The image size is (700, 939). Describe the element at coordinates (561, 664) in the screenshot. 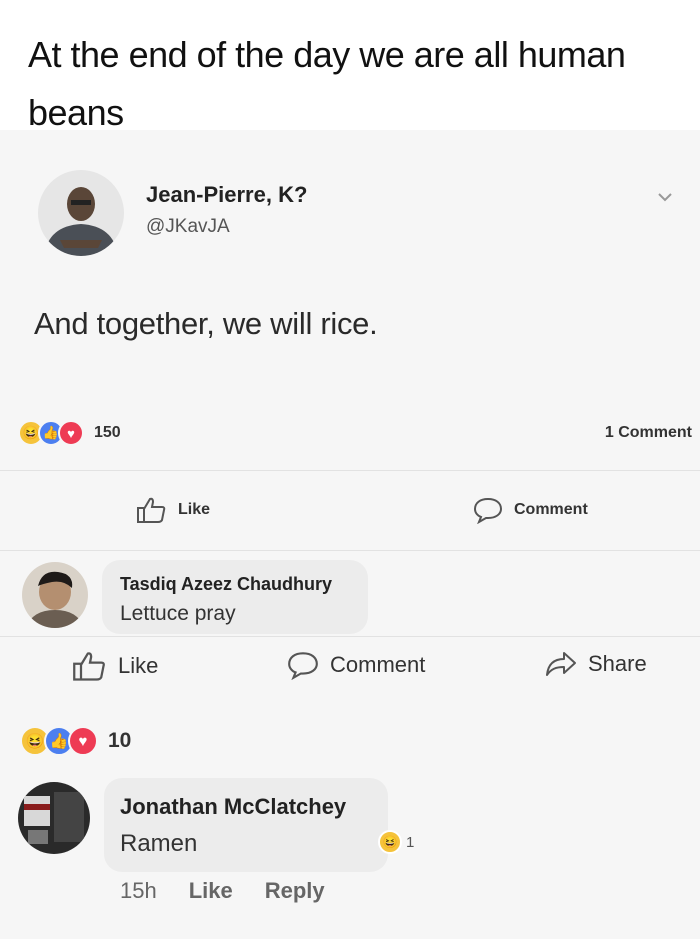

I see `share-arrow-icon` at that location.